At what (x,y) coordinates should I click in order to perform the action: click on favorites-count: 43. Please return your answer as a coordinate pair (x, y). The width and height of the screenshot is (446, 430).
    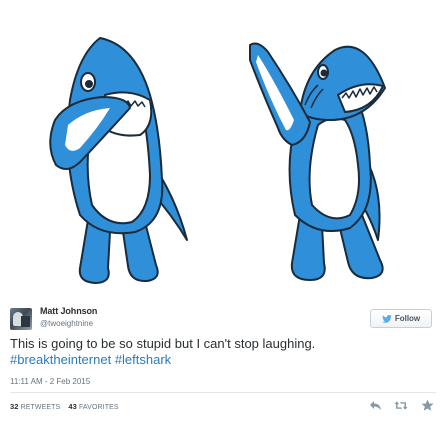
    Looking at the image, I should click on (72, 406).